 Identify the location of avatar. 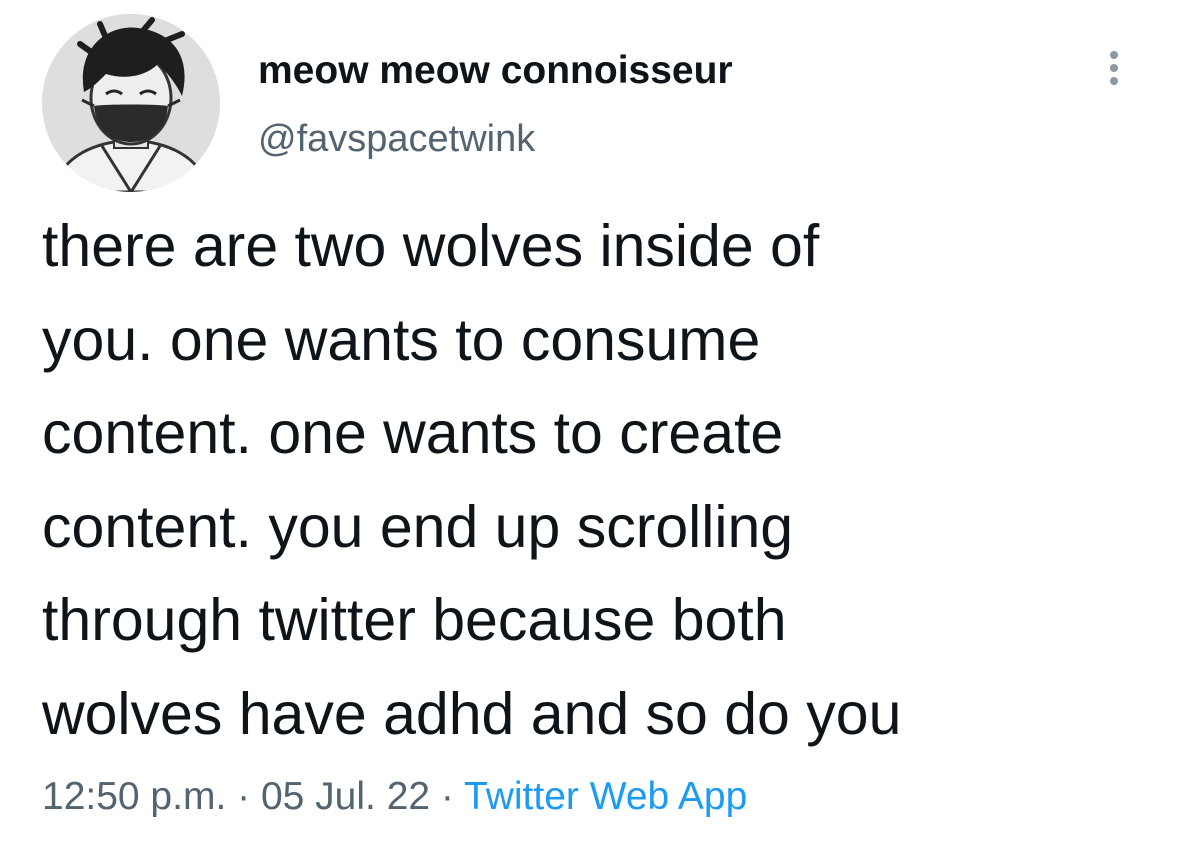
(131, 103).